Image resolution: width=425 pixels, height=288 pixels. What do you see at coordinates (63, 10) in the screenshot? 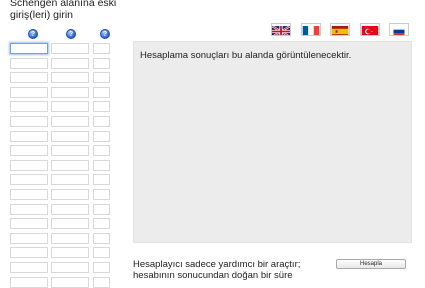
I see `form-title: Schengen alanına eski giriş(leri) girin` at bounding box center [63, 10].